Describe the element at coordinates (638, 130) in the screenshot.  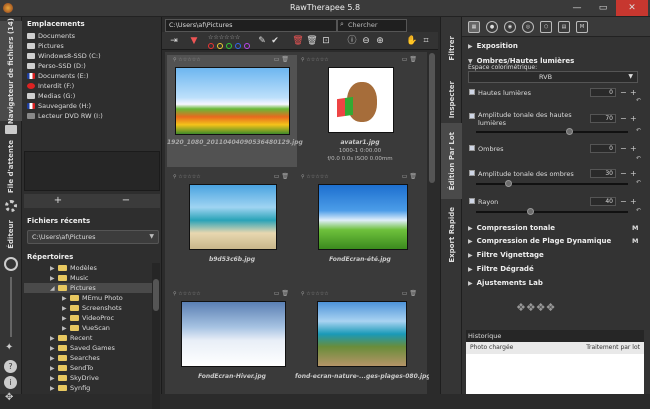
I see `hl-range-reset-icon: ↶` at that location.